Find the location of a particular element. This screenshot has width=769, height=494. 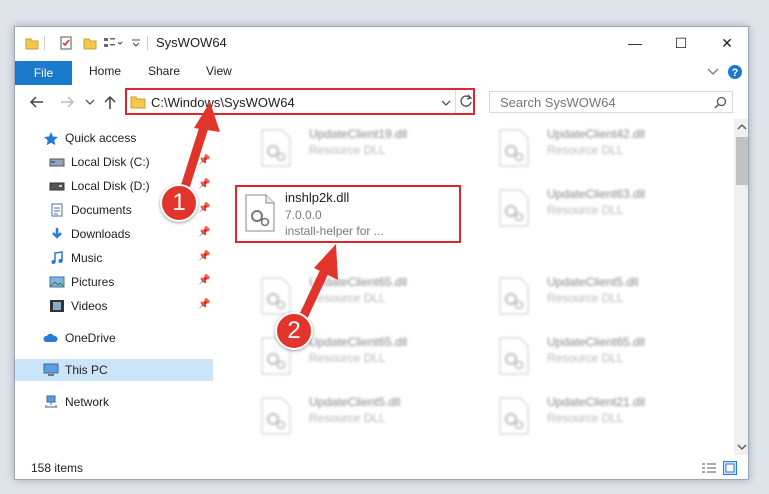

sidebar-item-downloads: Downloads 📌 is located at coordinates (114, 234).